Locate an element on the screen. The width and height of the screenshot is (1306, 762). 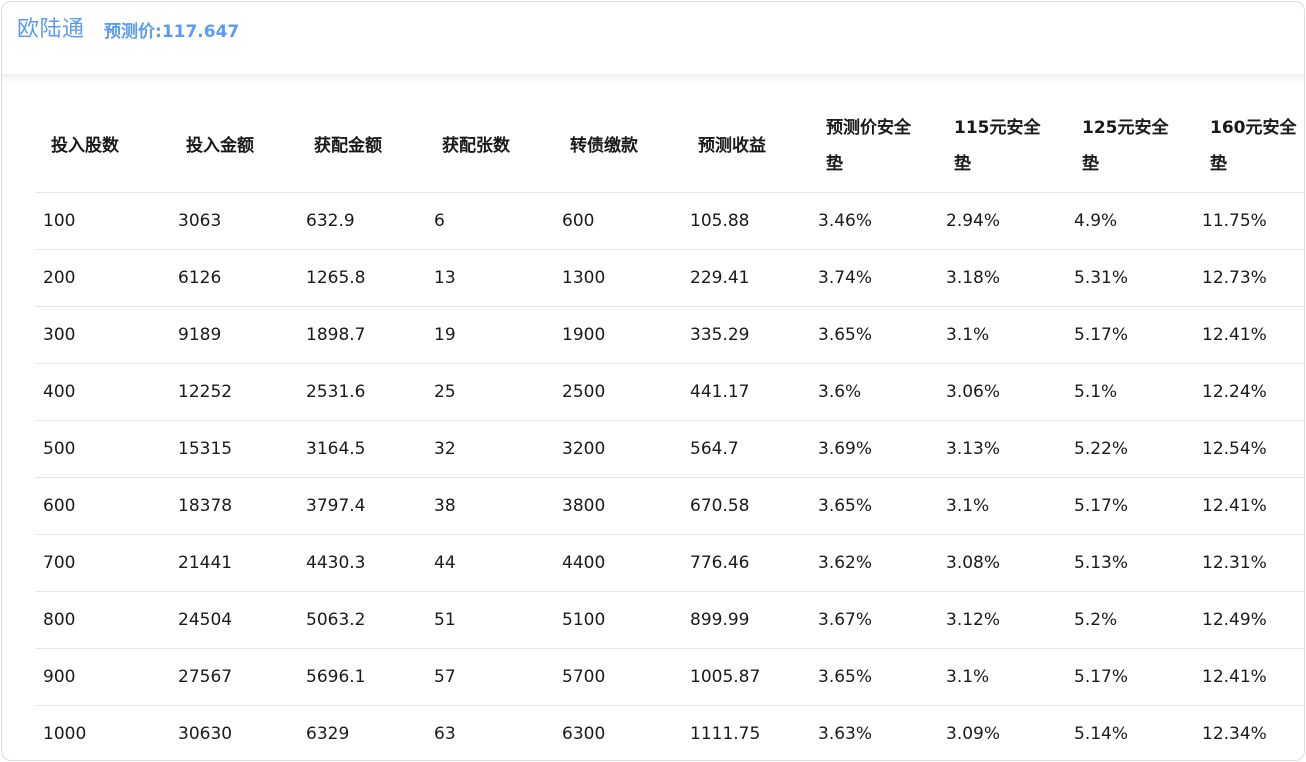
table-cell: 5.2% is located at coordinates (1129, 620).